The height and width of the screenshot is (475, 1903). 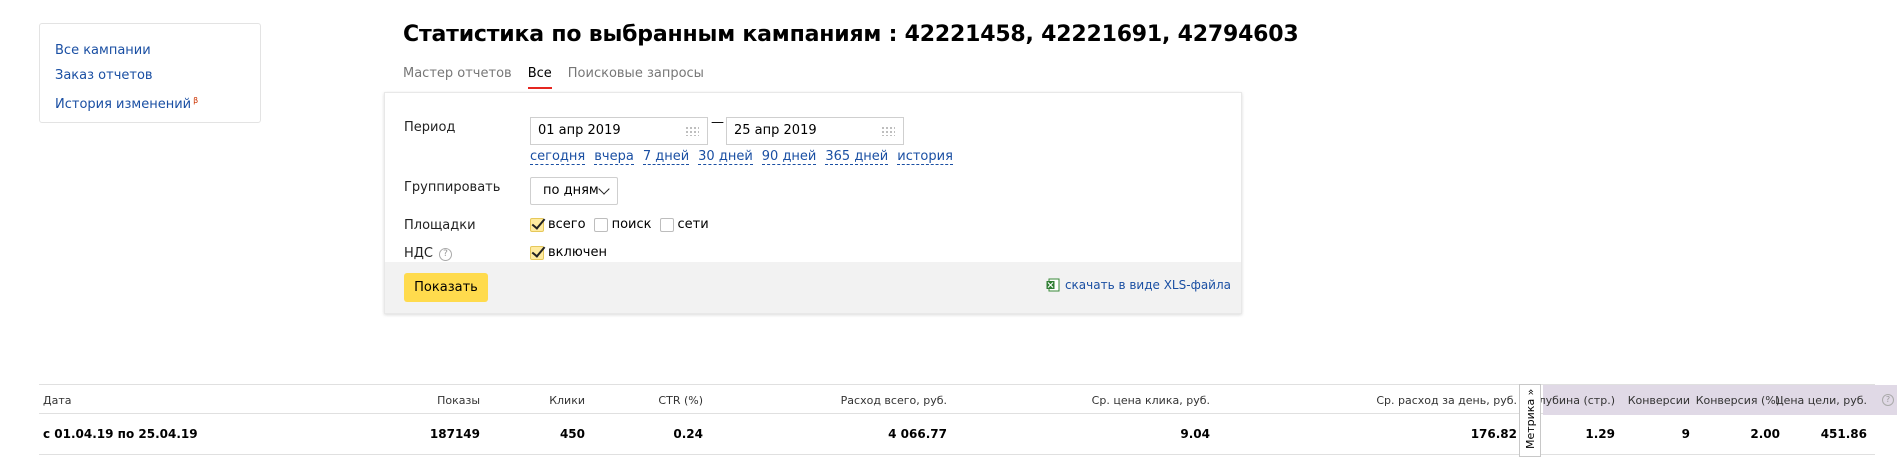 What do you see at coordinates (1737, 400) in the screenshot?
I see `col-header-conversion-rate: Конверсия (%)` at bounding box center [1737, 400].